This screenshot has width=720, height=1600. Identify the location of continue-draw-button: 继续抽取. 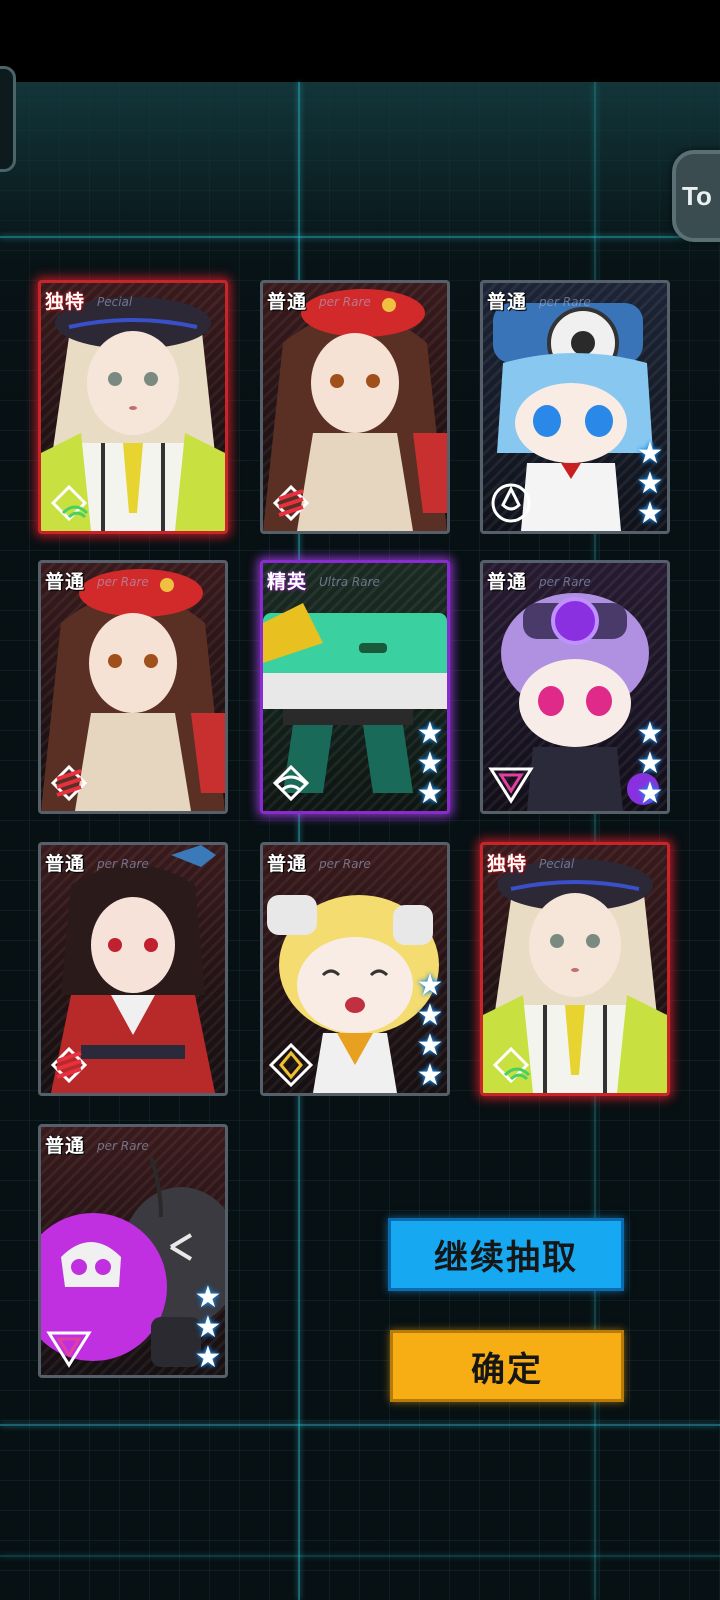
(506, 1254).